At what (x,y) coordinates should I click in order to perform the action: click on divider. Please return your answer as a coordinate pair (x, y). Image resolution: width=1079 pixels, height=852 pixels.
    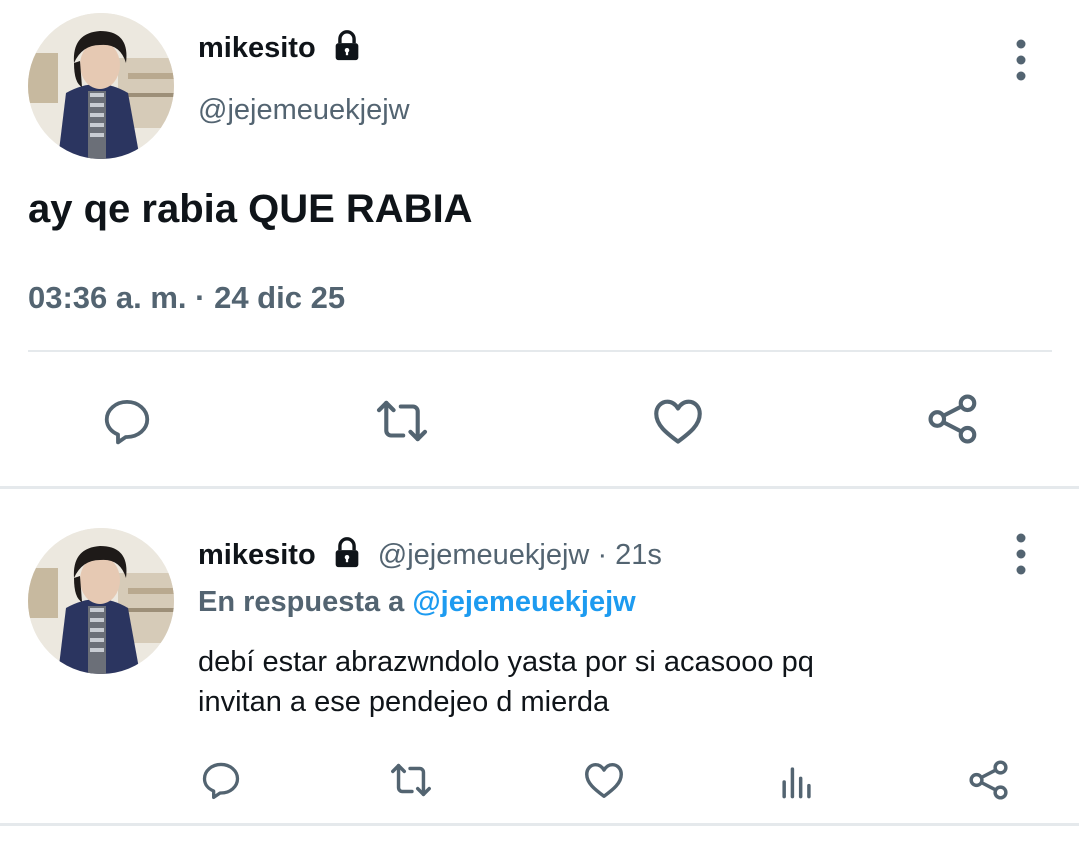
    Looking at the image, I should click on (540, 351).